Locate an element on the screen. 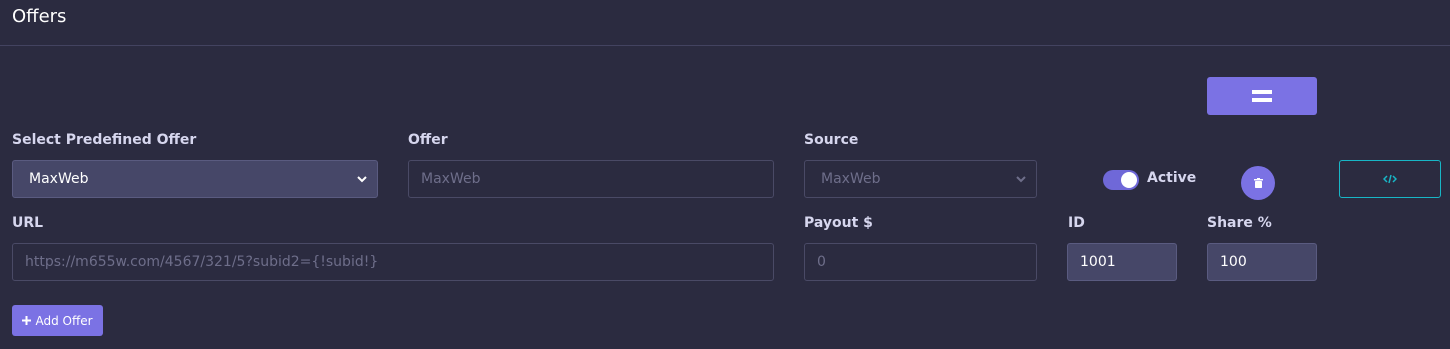 The width and height of the screenshot is (1450, 349). predefined-offer-label: Select Predefined Offer is located at coordinates (104, 140).